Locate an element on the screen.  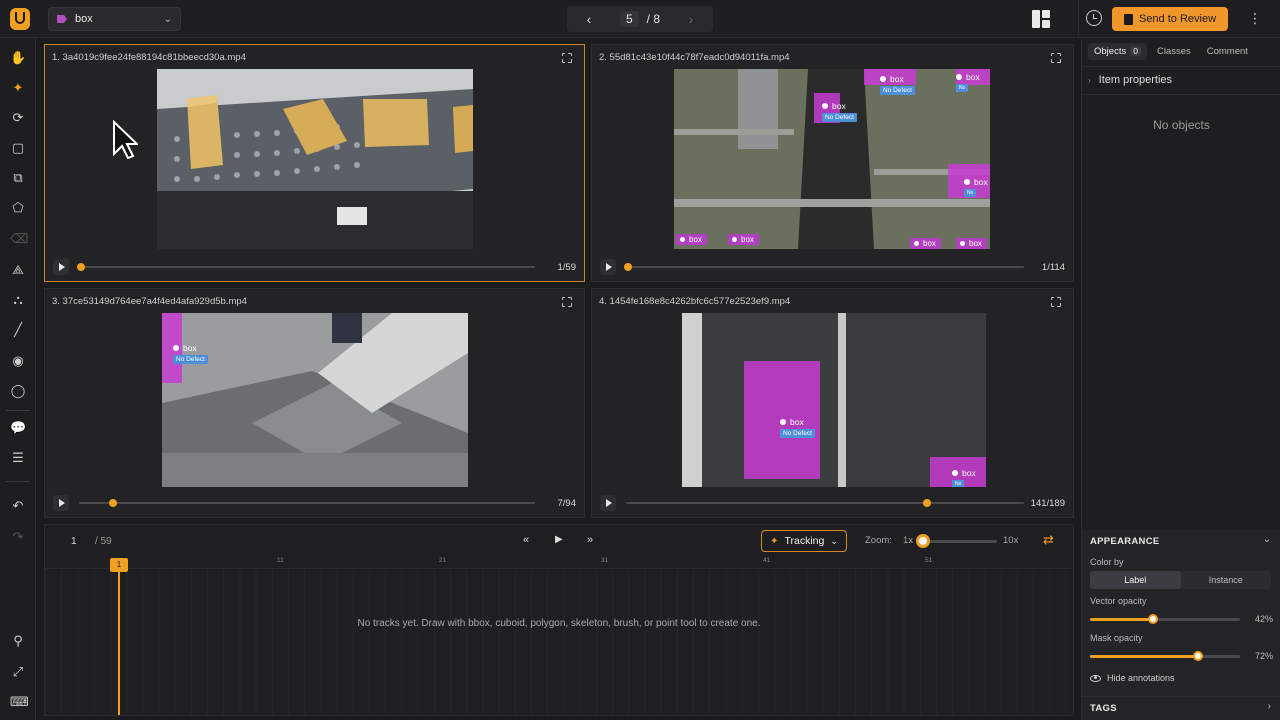
history-icon is located at coordinates (1094, 18).